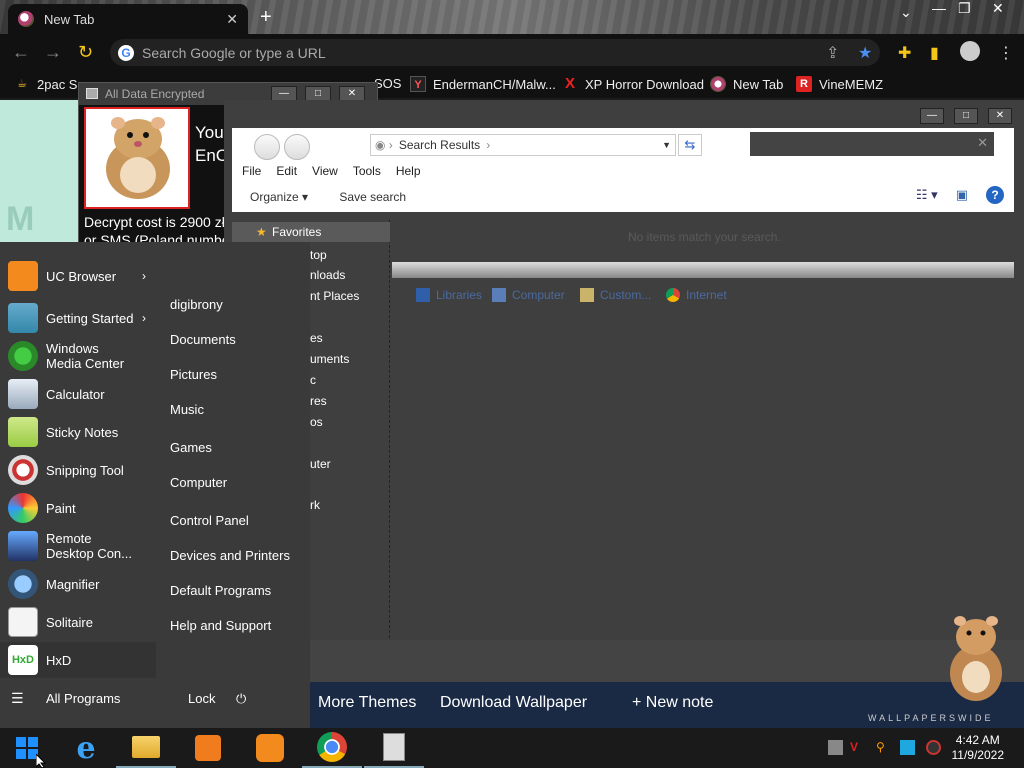 This screenshot has width=1024, height=768. Describe the element at coordinates (316, 338) in the screenshot. I see `nav-item: es` at that location.